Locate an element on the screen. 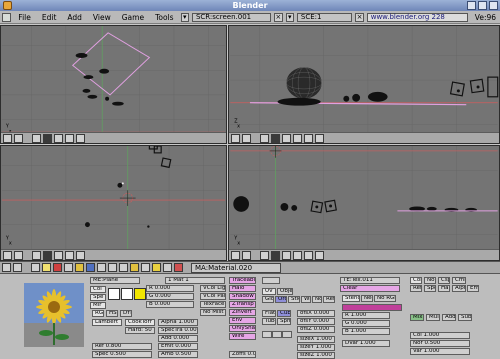 This screenshot has width=500, height=359. size-x-slider: sizeX 1.000 is located at coordinates (316, 339).